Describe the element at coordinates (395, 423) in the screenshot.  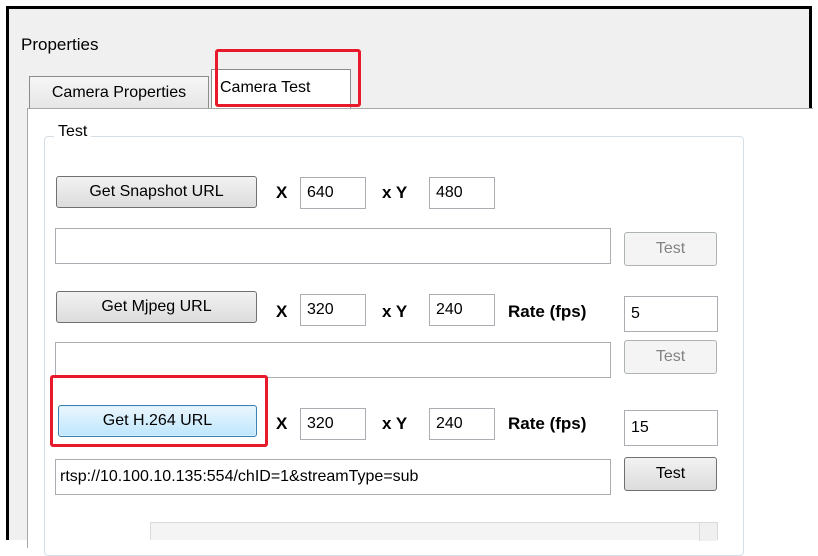
I see `h264-y-label: x Y` at that location.